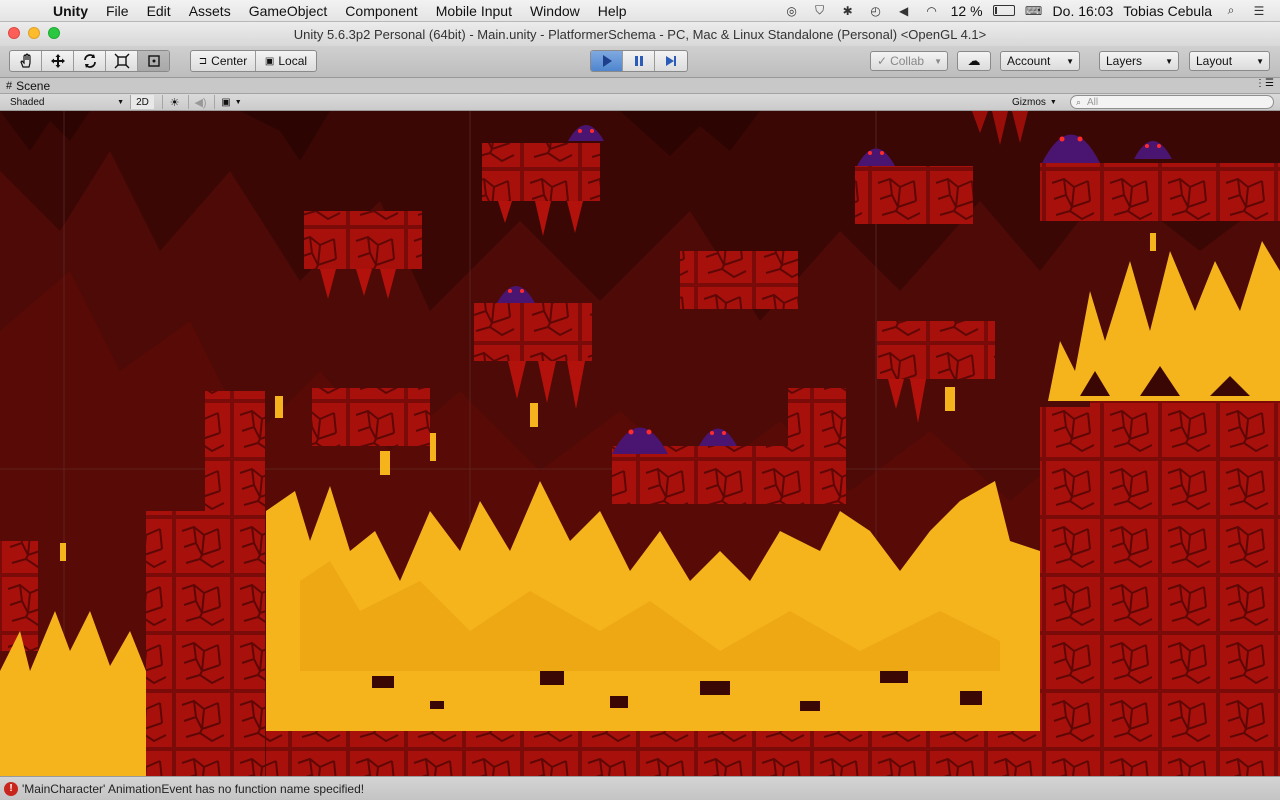  What do you see at coordinates (966, 10) in the screenshot?
I see `battery-percent: 12 %` at bounding box center [966, 10].